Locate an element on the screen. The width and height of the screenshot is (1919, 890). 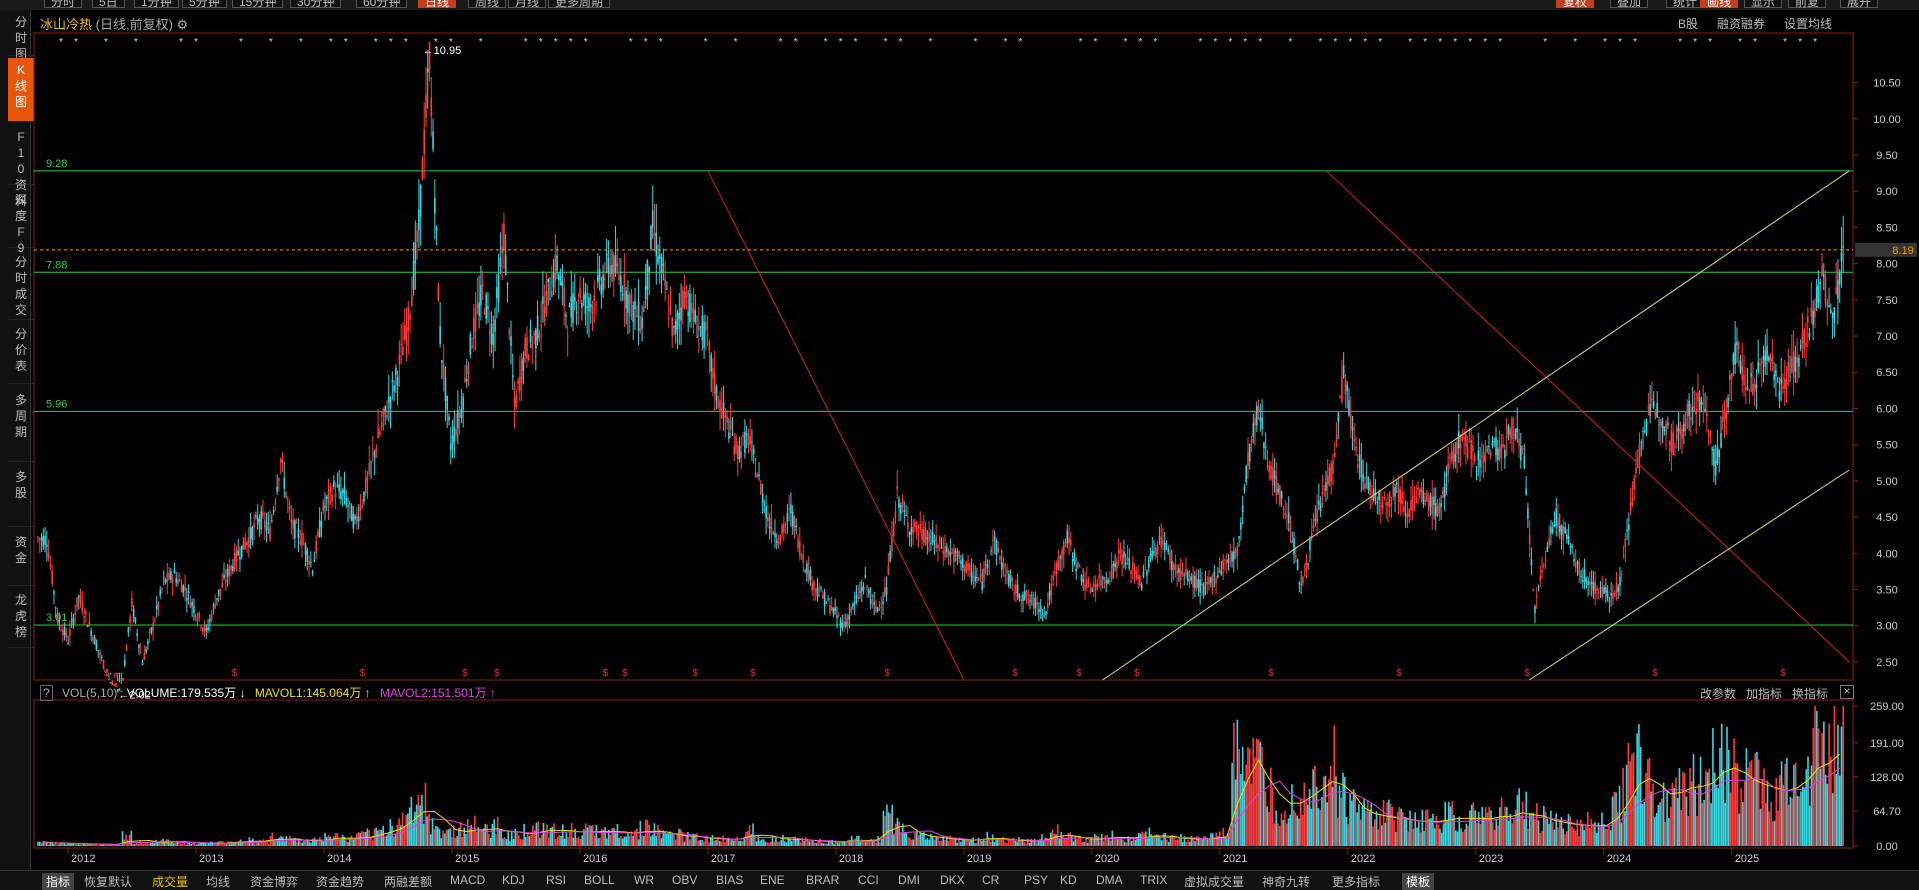
indicator-tab-11: WR is located at coordinates (644, 880).